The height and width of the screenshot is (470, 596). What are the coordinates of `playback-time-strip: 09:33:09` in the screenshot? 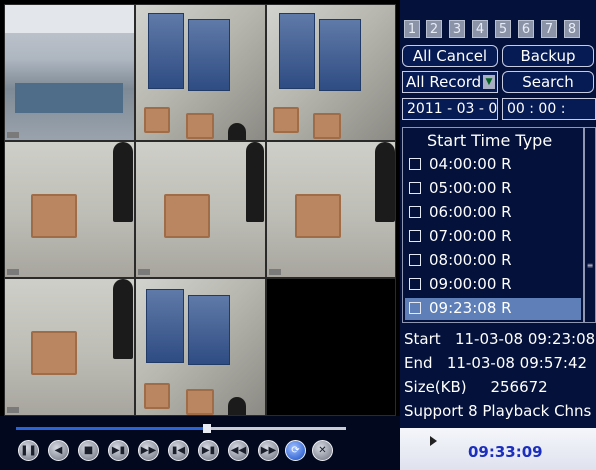 It's located at (498, 449).